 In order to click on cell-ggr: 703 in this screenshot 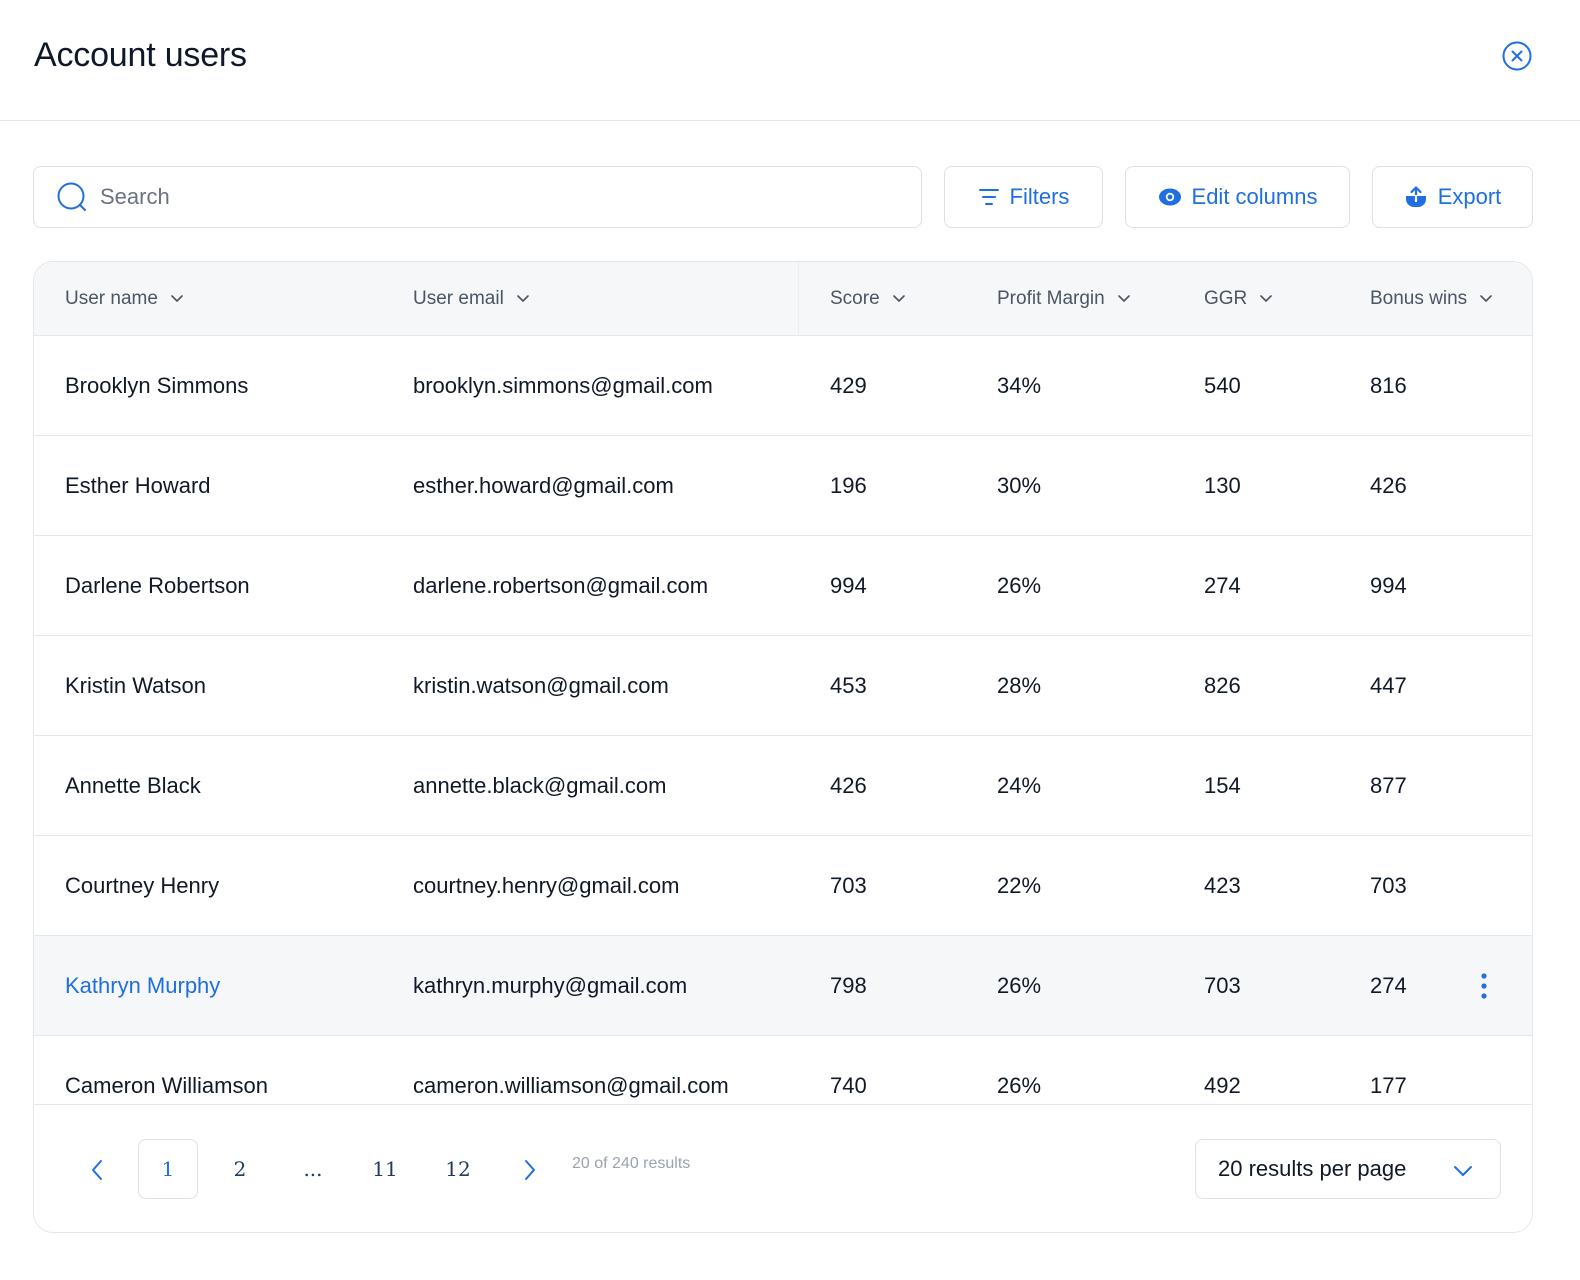, I will do `click(1222, 985)`.